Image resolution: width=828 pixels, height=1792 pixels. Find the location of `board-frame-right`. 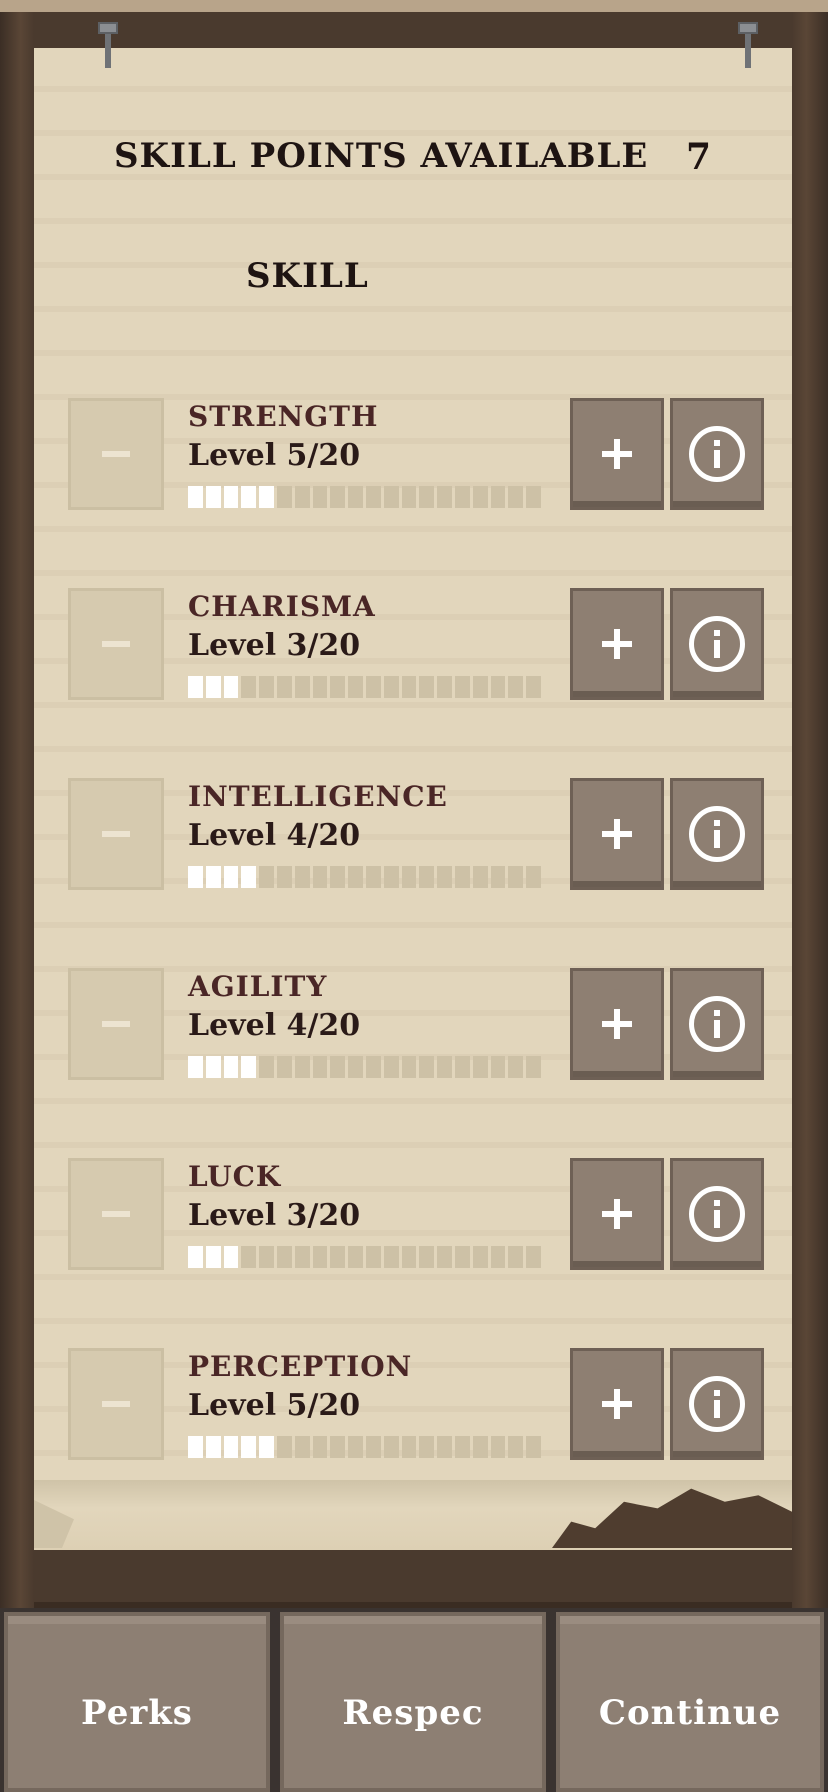

board-frame-right is located at coordinates (810, 804).